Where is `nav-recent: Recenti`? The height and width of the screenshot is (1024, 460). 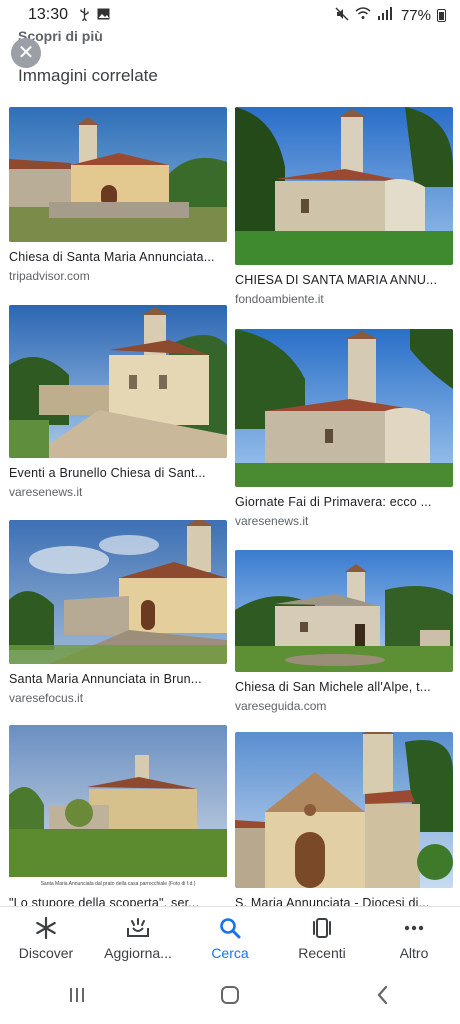
nav-recent: Recenti is located at coordinates (322, 938).